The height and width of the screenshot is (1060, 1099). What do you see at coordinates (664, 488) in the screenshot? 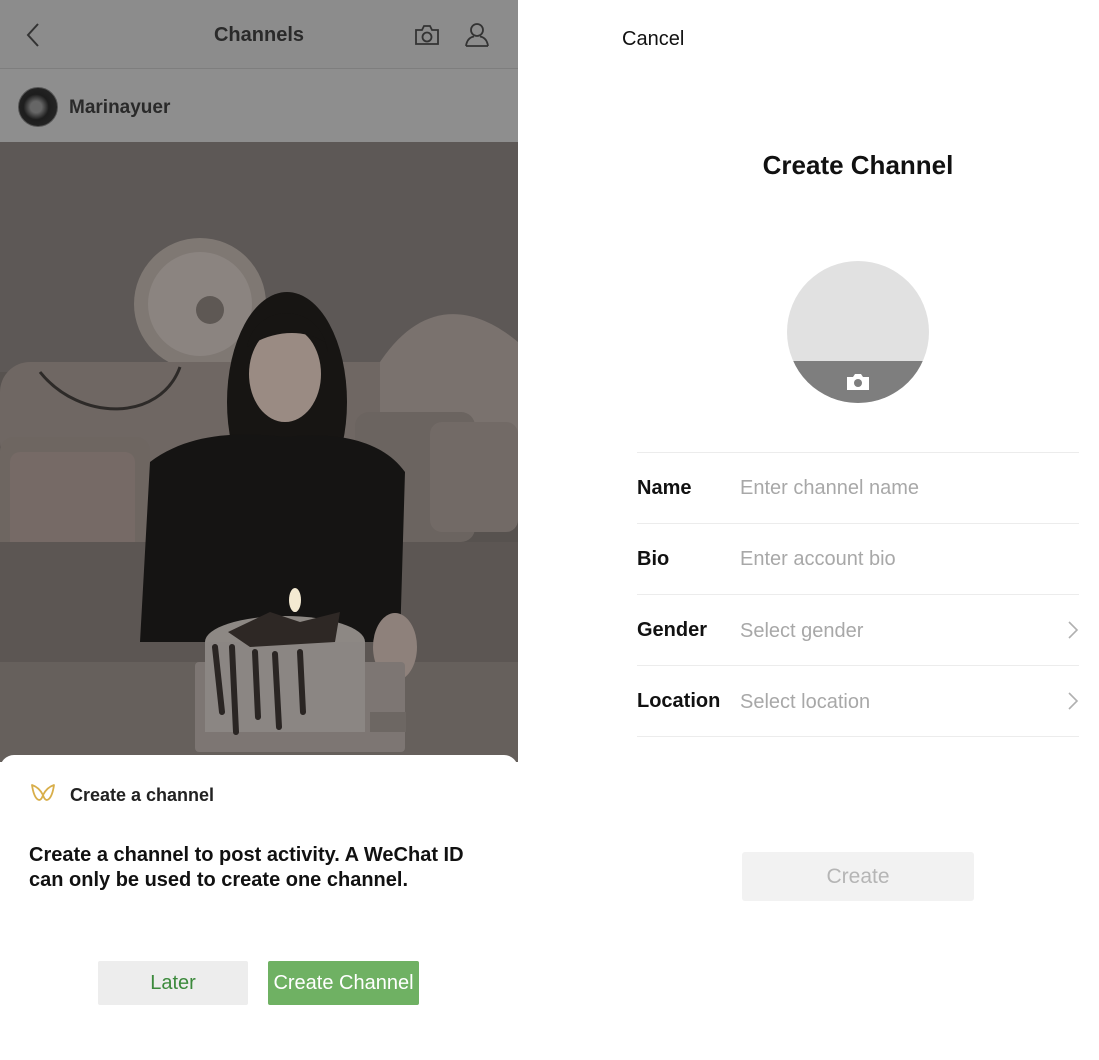
I see `name-label: Name` at bounding box center [664, 488].